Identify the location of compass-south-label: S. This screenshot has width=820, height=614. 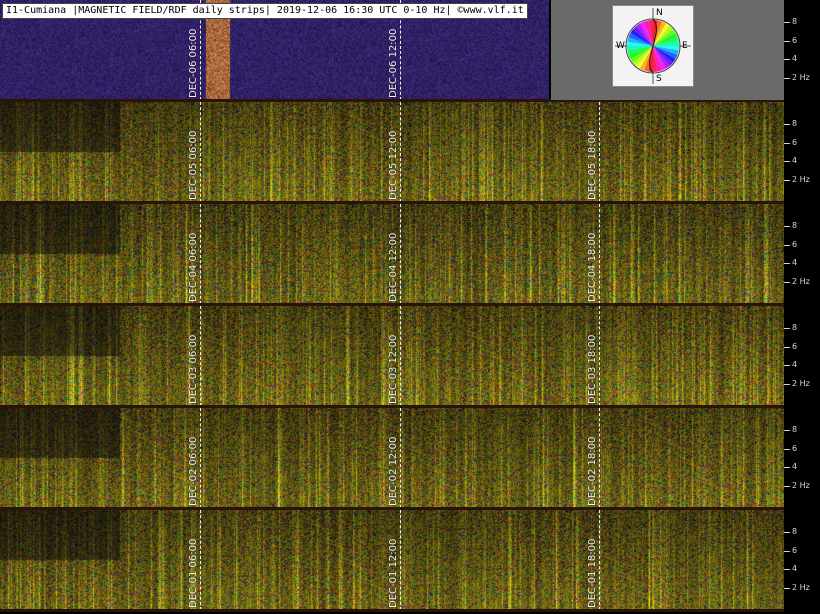
(659, 79).